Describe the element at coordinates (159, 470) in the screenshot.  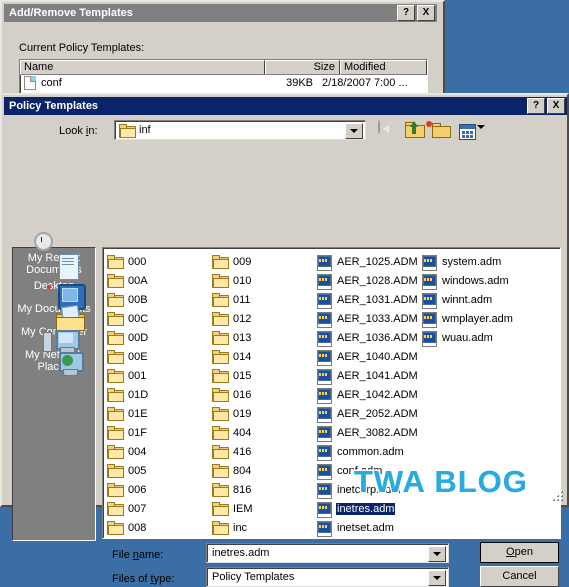
I see `file-list-item: 005` at that location.